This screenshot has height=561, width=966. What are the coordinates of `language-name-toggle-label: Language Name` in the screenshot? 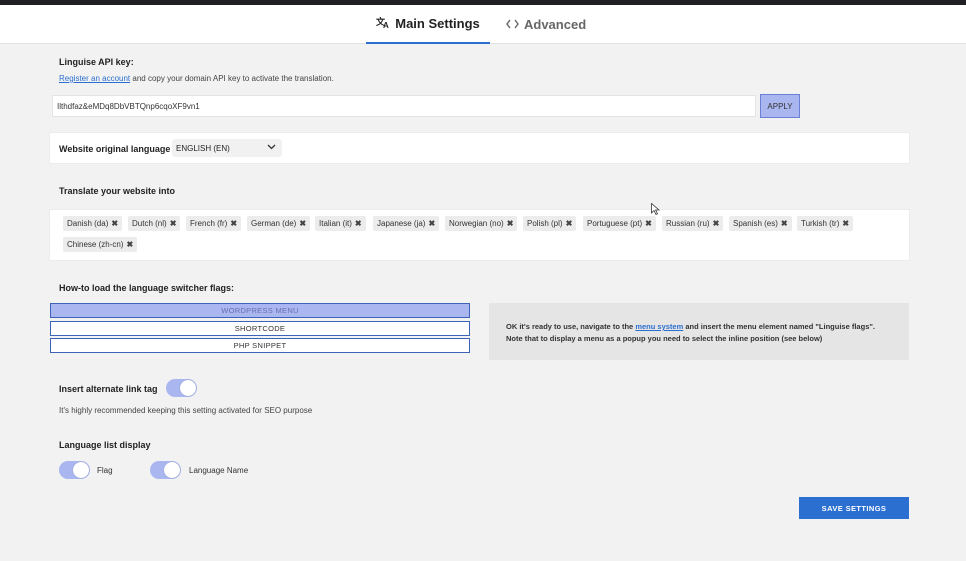 It's located at (219, 470).